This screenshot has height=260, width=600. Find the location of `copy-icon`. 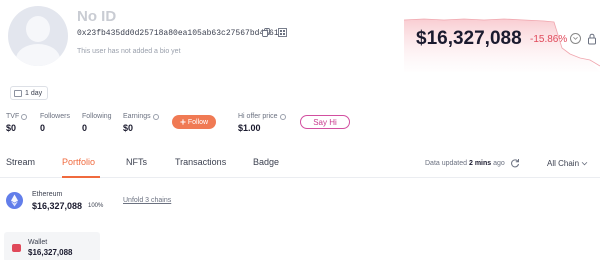

copy-icon is located at coordinates (266, 32).